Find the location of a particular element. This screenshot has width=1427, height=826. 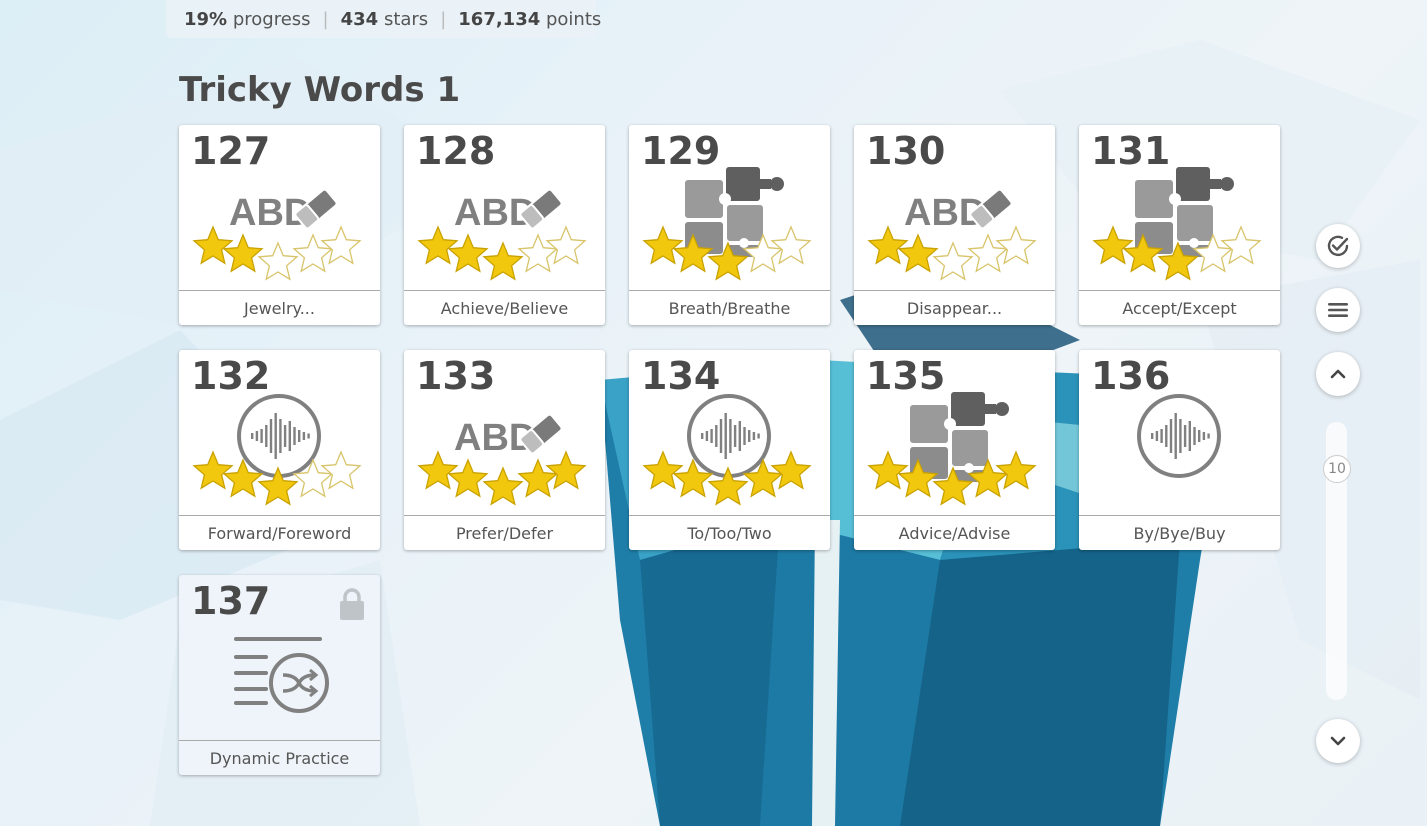

lesson-card: 132 Forward/Foreword is located at coordinates (279, 450).